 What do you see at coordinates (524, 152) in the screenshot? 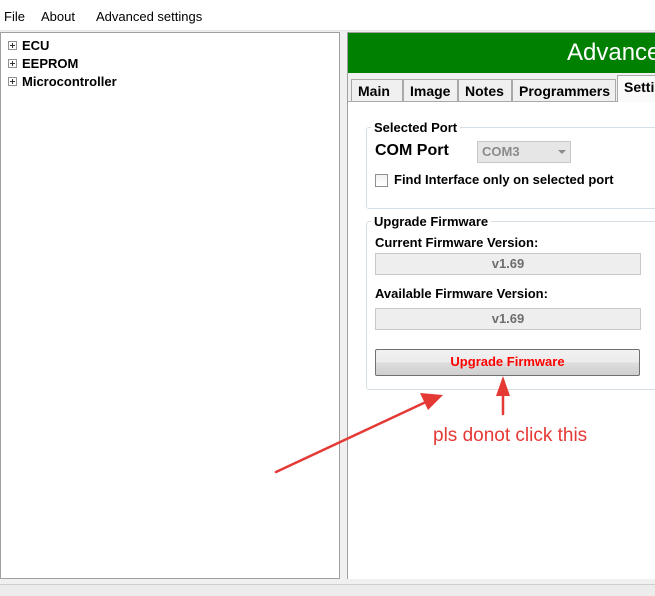
I see `com-port-select: COM3` at bounding box center [524, 152].